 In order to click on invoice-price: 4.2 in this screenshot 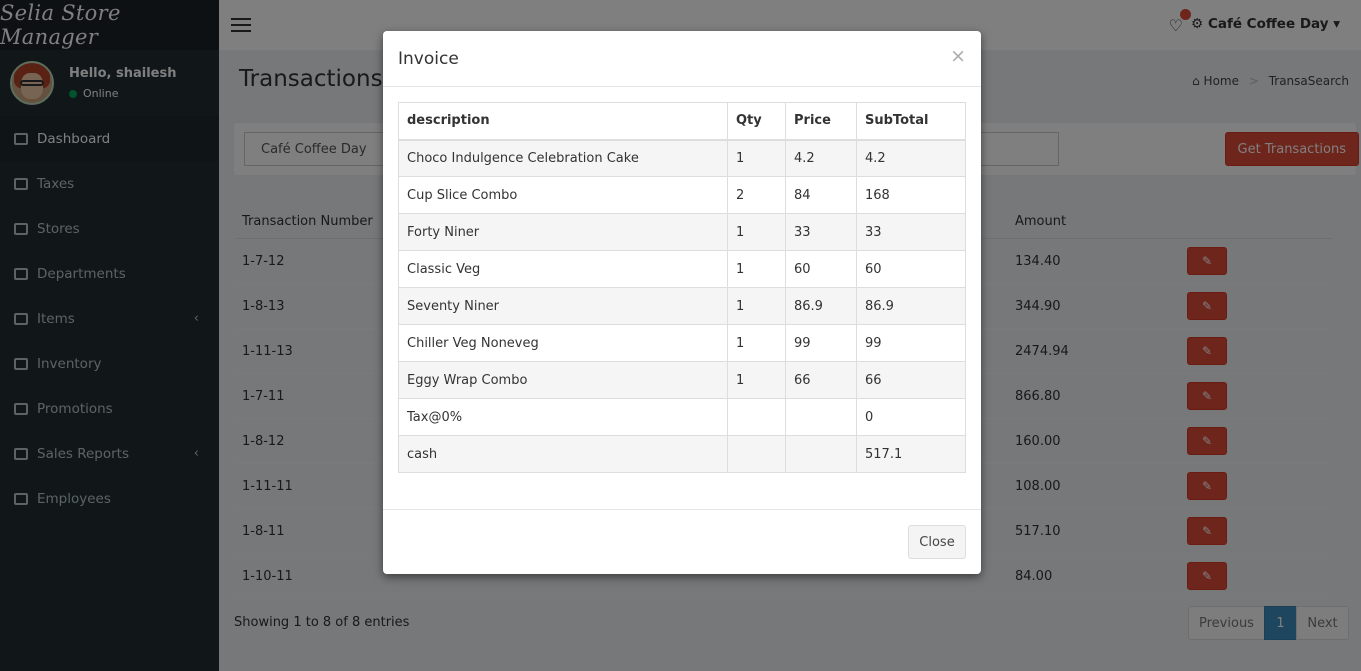, I will do `click(821, 158)`.